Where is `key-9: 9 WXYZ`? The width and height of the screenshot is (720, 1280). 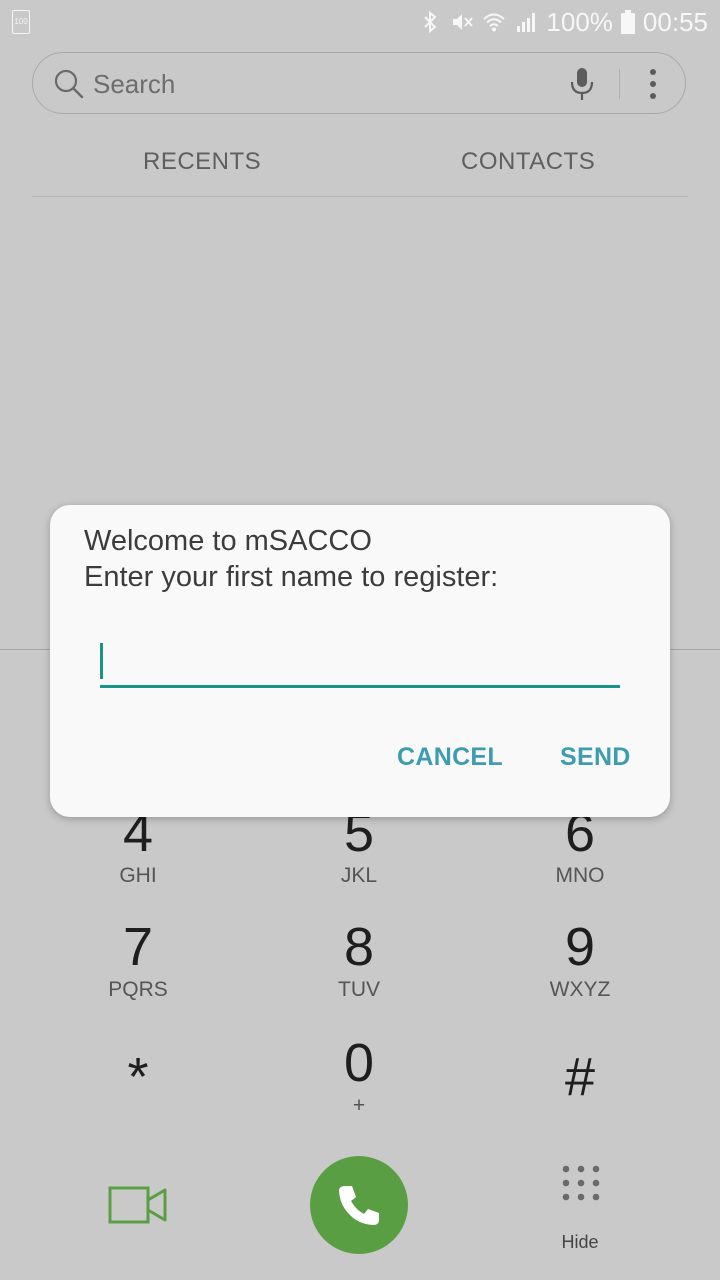 key-9: 9 WXYZ is located at coordinates (580, 961).